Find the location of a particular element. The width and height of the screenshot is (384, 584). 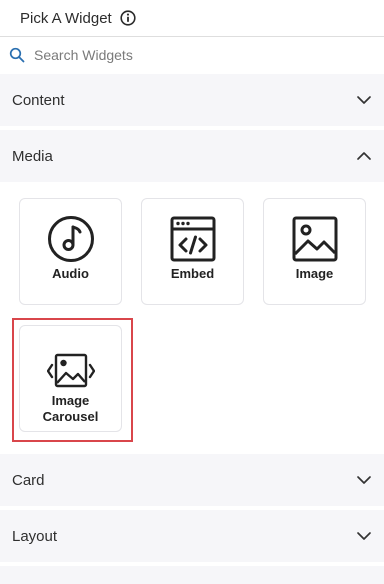

widget-tile-audio: Audio is located at coordinates (70, 251).